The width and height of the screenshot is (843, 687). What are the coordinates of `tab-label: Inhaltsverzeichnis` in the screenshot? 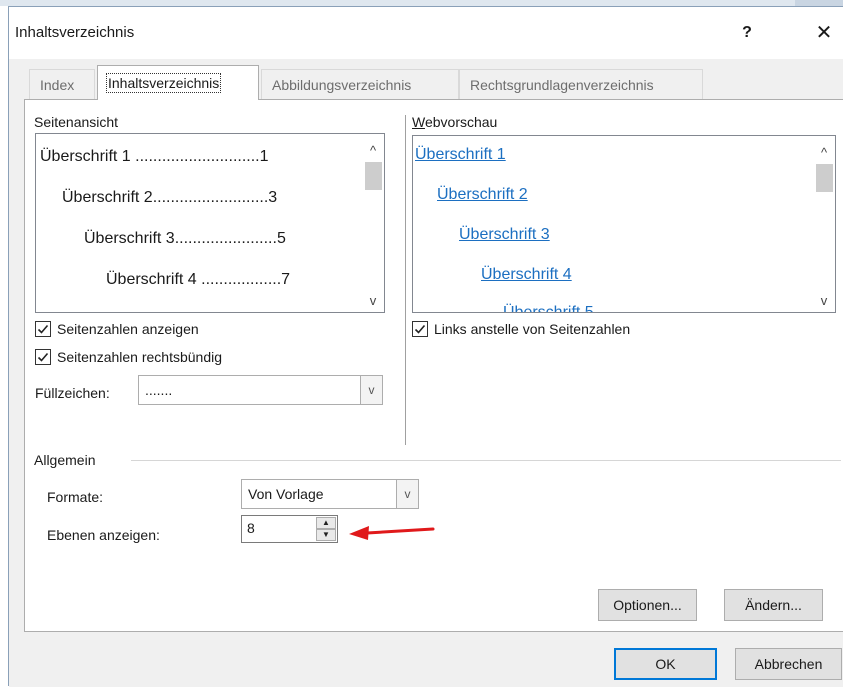 It's located at (163, 83).